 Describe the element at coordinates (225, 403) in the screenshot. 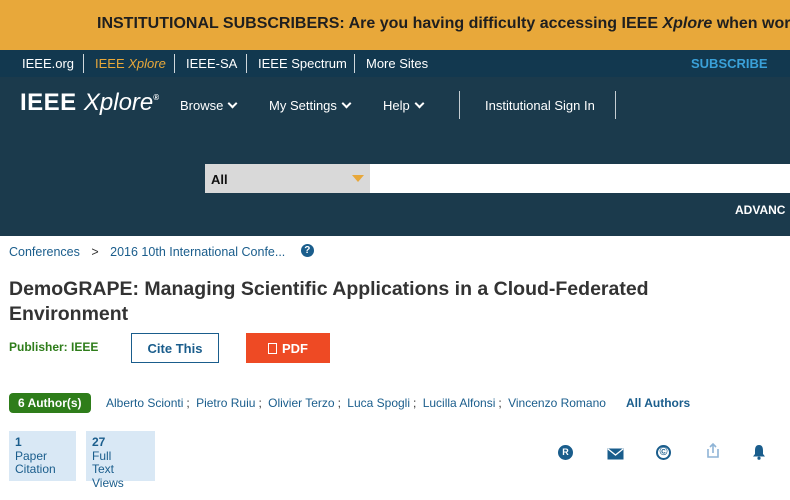

I see `author-link: Pietro Ruiu` at that location.